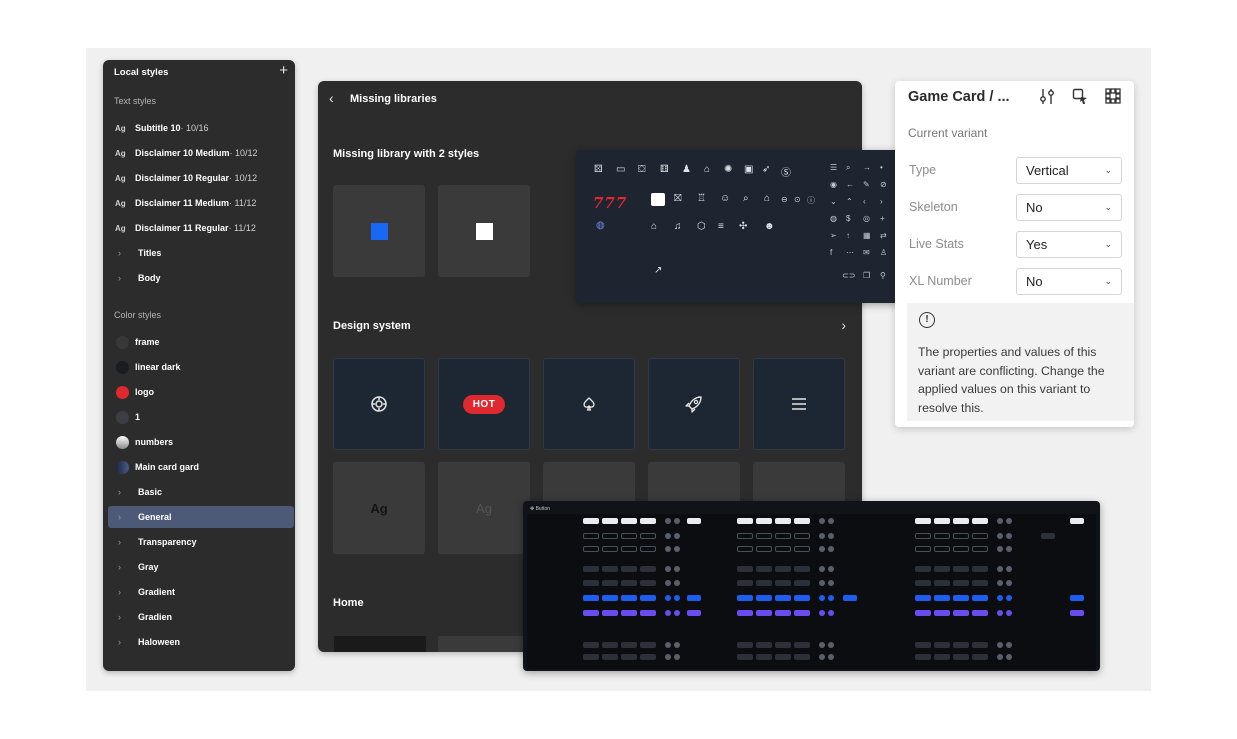  I want to click on color-style-group: › Gradien, so click(201, 617).